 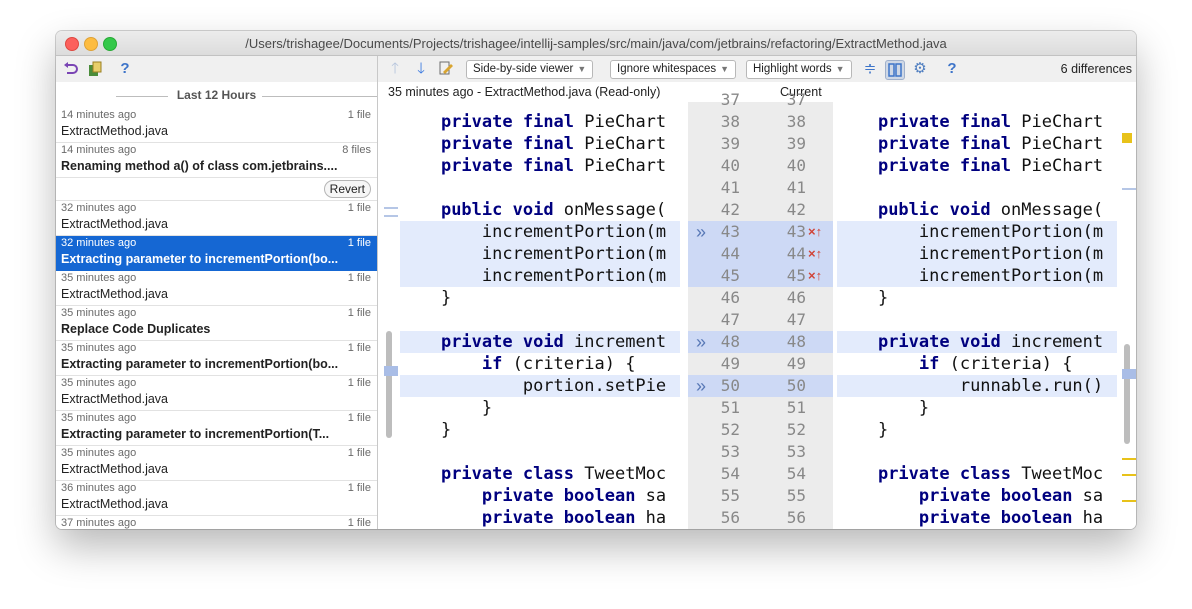 What do you see at coordinates (1031, 386) in the screenshot?
I see `code-text: runnable.run()` at bounding box center [1031, 386].